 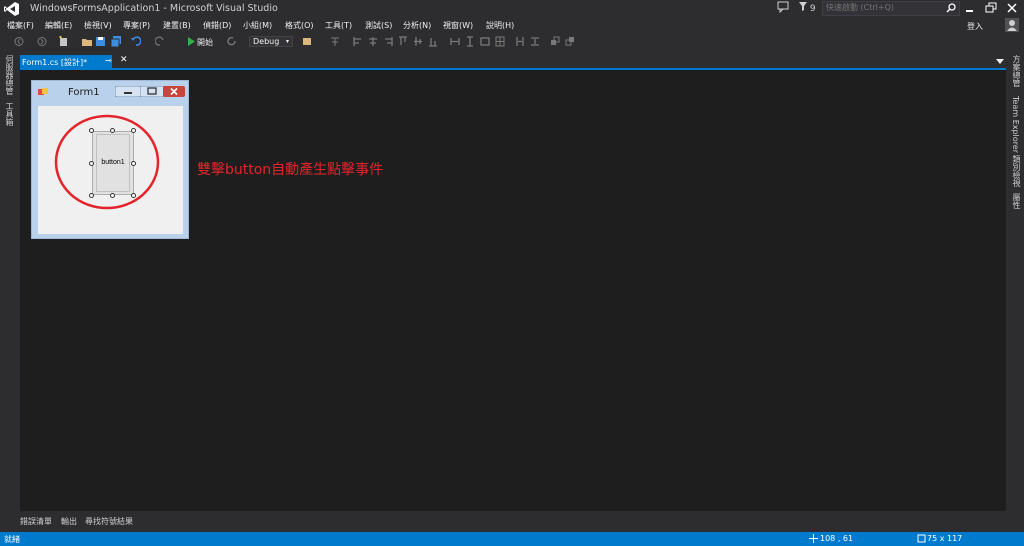 What do you see at coordinates (813, 538) in the screenshot?
I see `position-icon` at bounding box center [813, 538].